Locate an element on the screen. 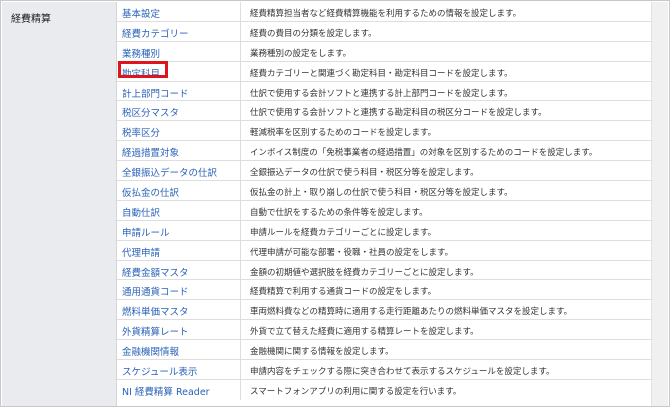 The width and height of the screenshot is (670, 407). link-financial-institution: 金融機関情報 is located at coordinates (150, 351).